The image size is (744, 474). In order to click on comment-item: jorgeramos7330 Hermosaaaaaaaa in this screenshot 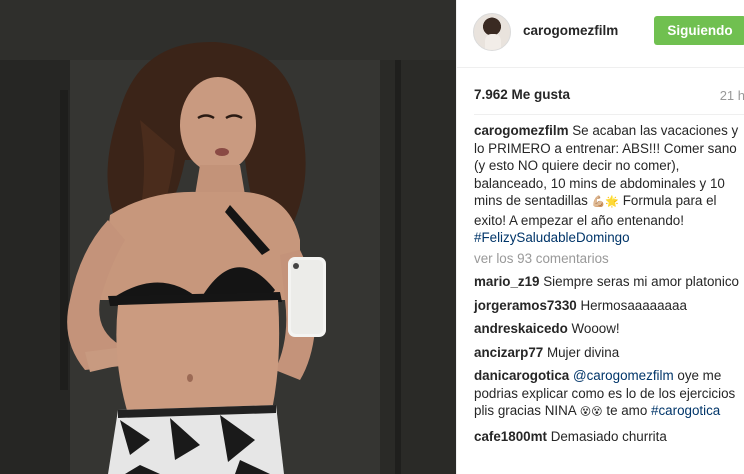, I will do `click(609, 306)`.